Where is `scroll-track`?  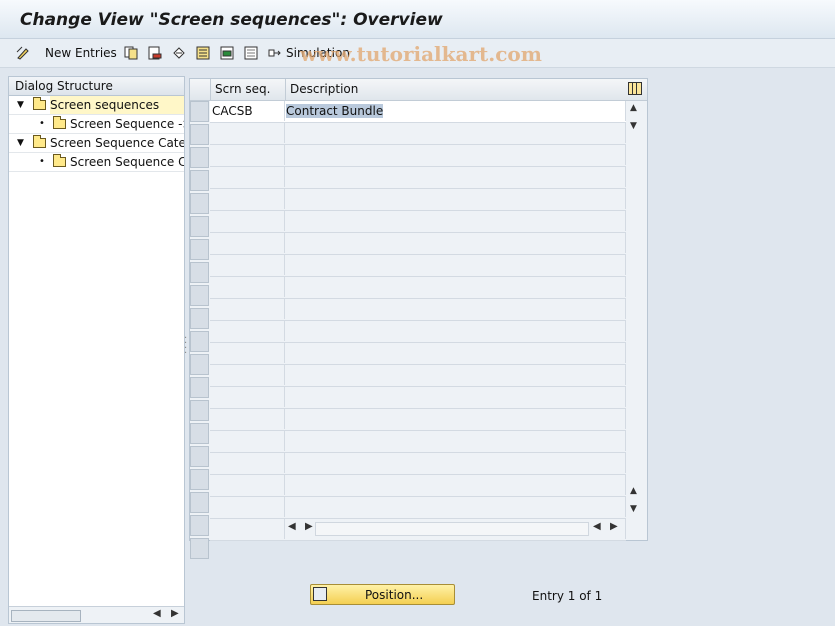 scroll-track is located at coordinates (452, 529).